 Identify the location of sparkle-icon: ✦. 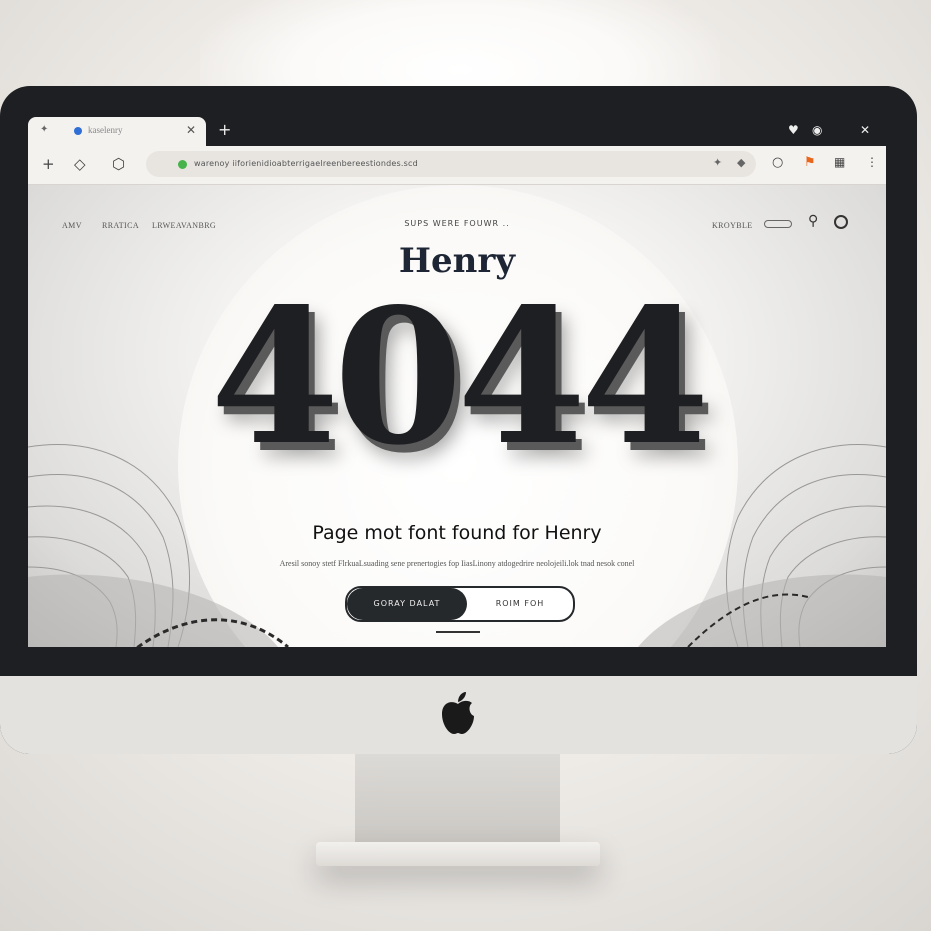
(717, 162).